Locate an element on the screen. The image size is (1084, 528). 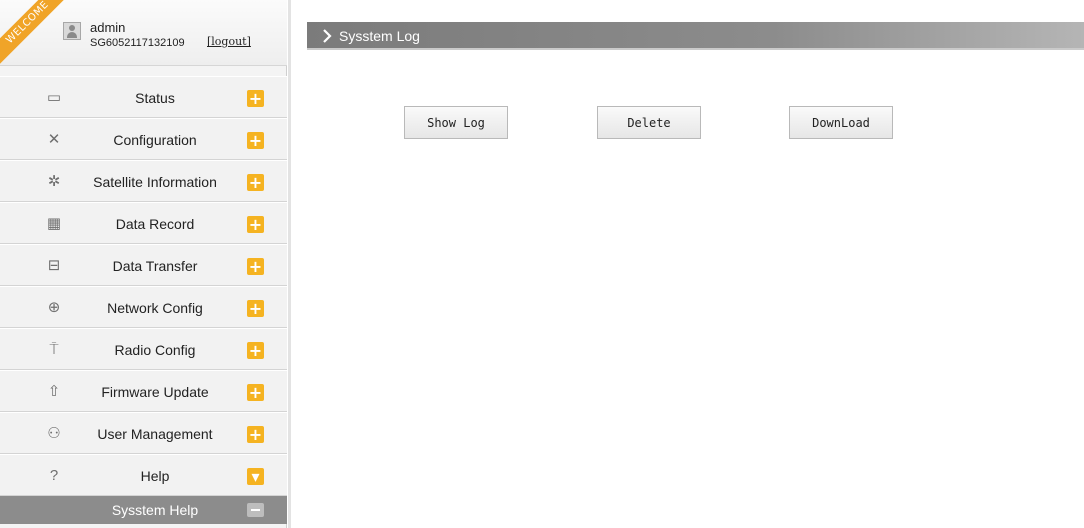
avatar-icon is located at coordinates (72, 31).